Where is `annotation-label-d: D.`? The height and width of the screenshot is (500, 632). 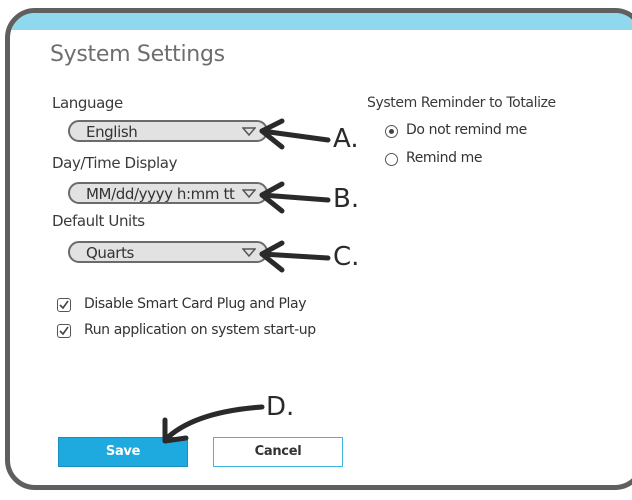 annotation-label-d: D. is located at coordinates (280, 407).